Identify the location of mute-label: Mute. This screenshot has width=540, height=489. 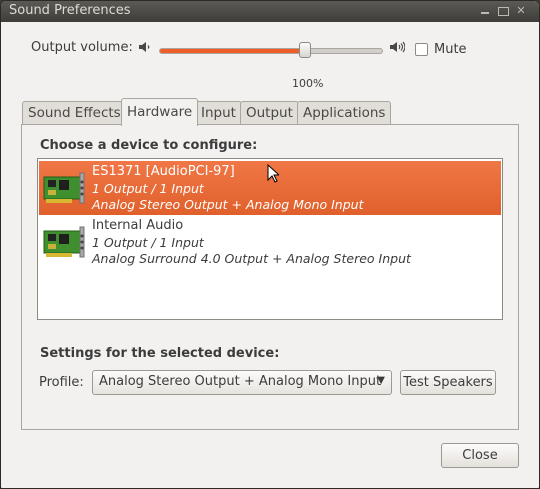
(450, 49).